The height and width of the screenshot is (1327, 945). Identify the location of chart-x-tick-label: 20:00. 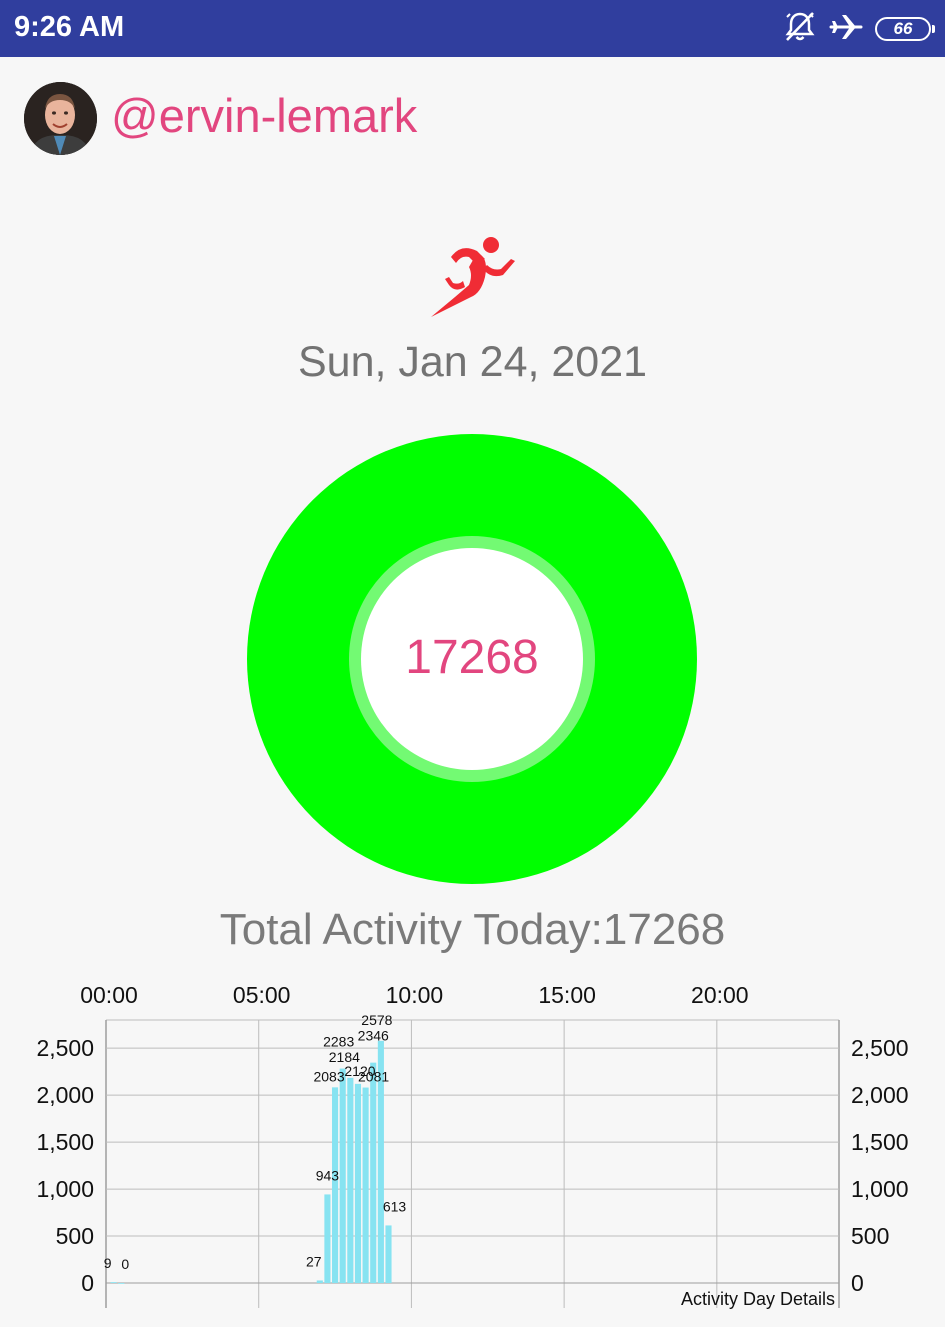
(720, 995).